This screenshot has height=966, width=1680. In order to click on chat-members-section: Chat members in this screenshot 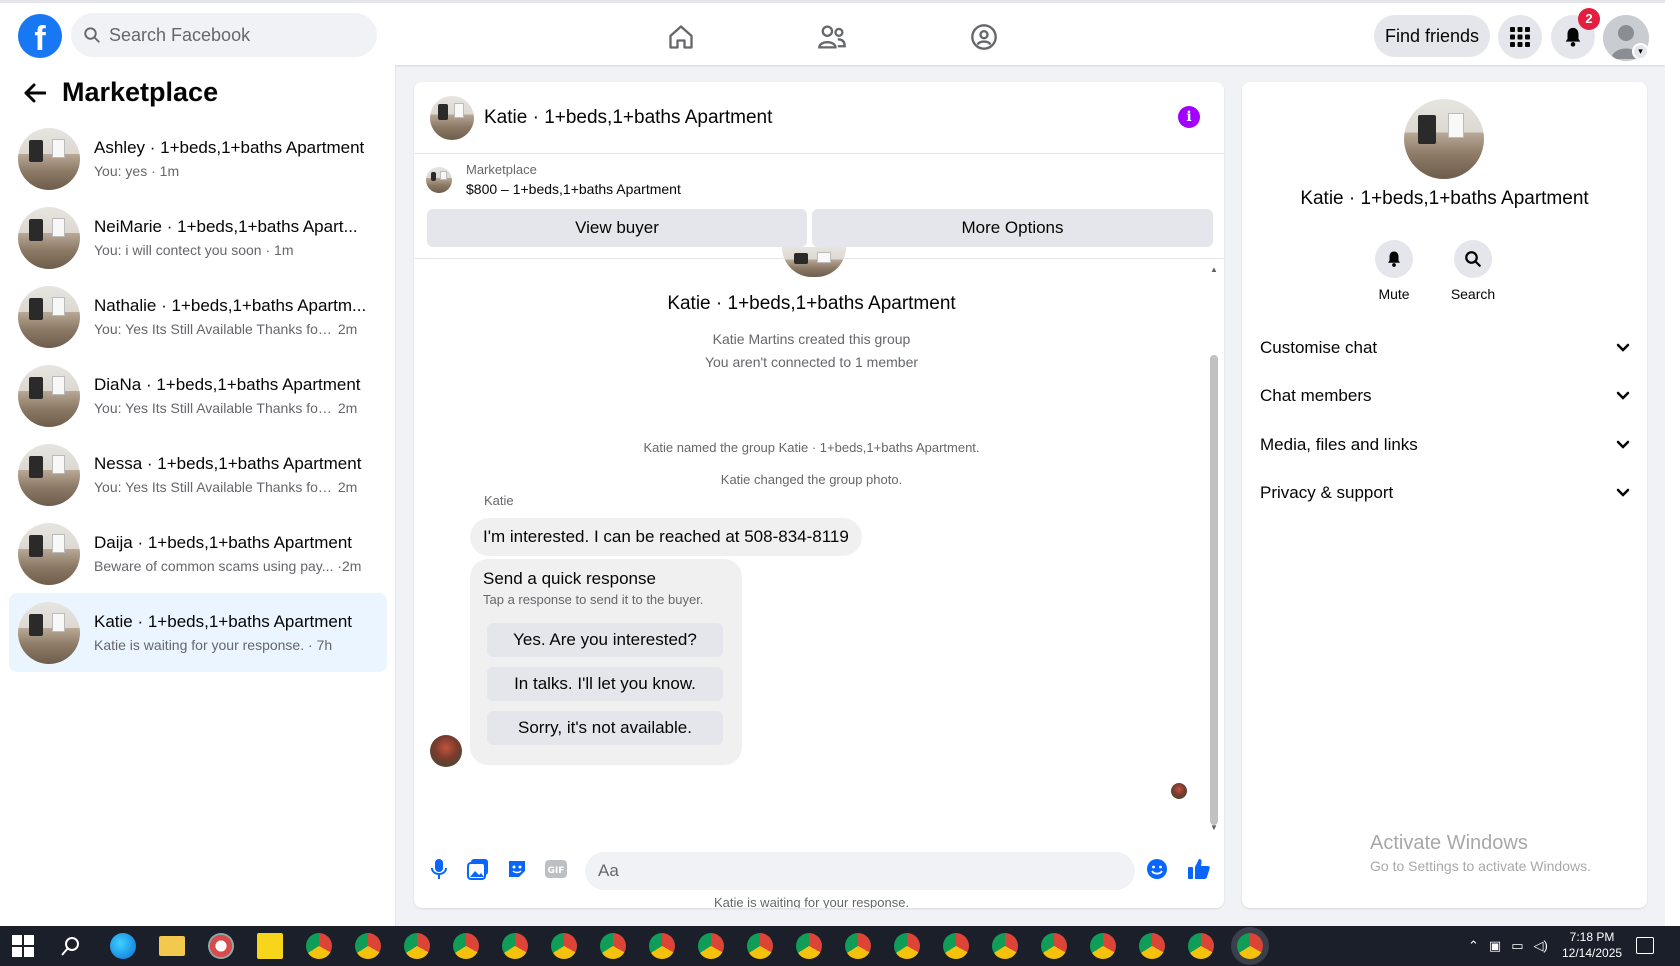, I will do `click(1445, 396)`.